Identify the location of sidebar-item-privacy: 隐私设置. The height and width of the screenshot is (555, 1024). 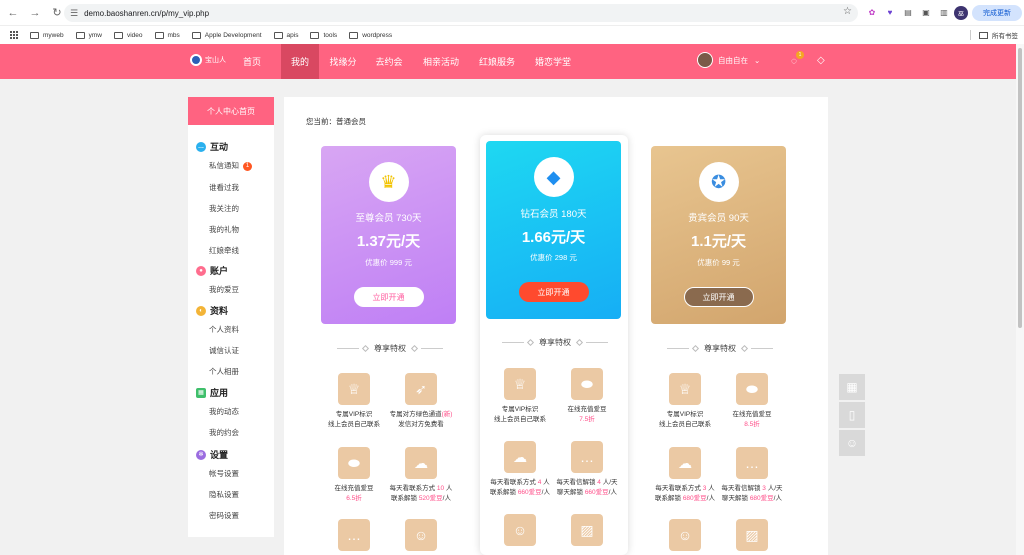
(224, 494).